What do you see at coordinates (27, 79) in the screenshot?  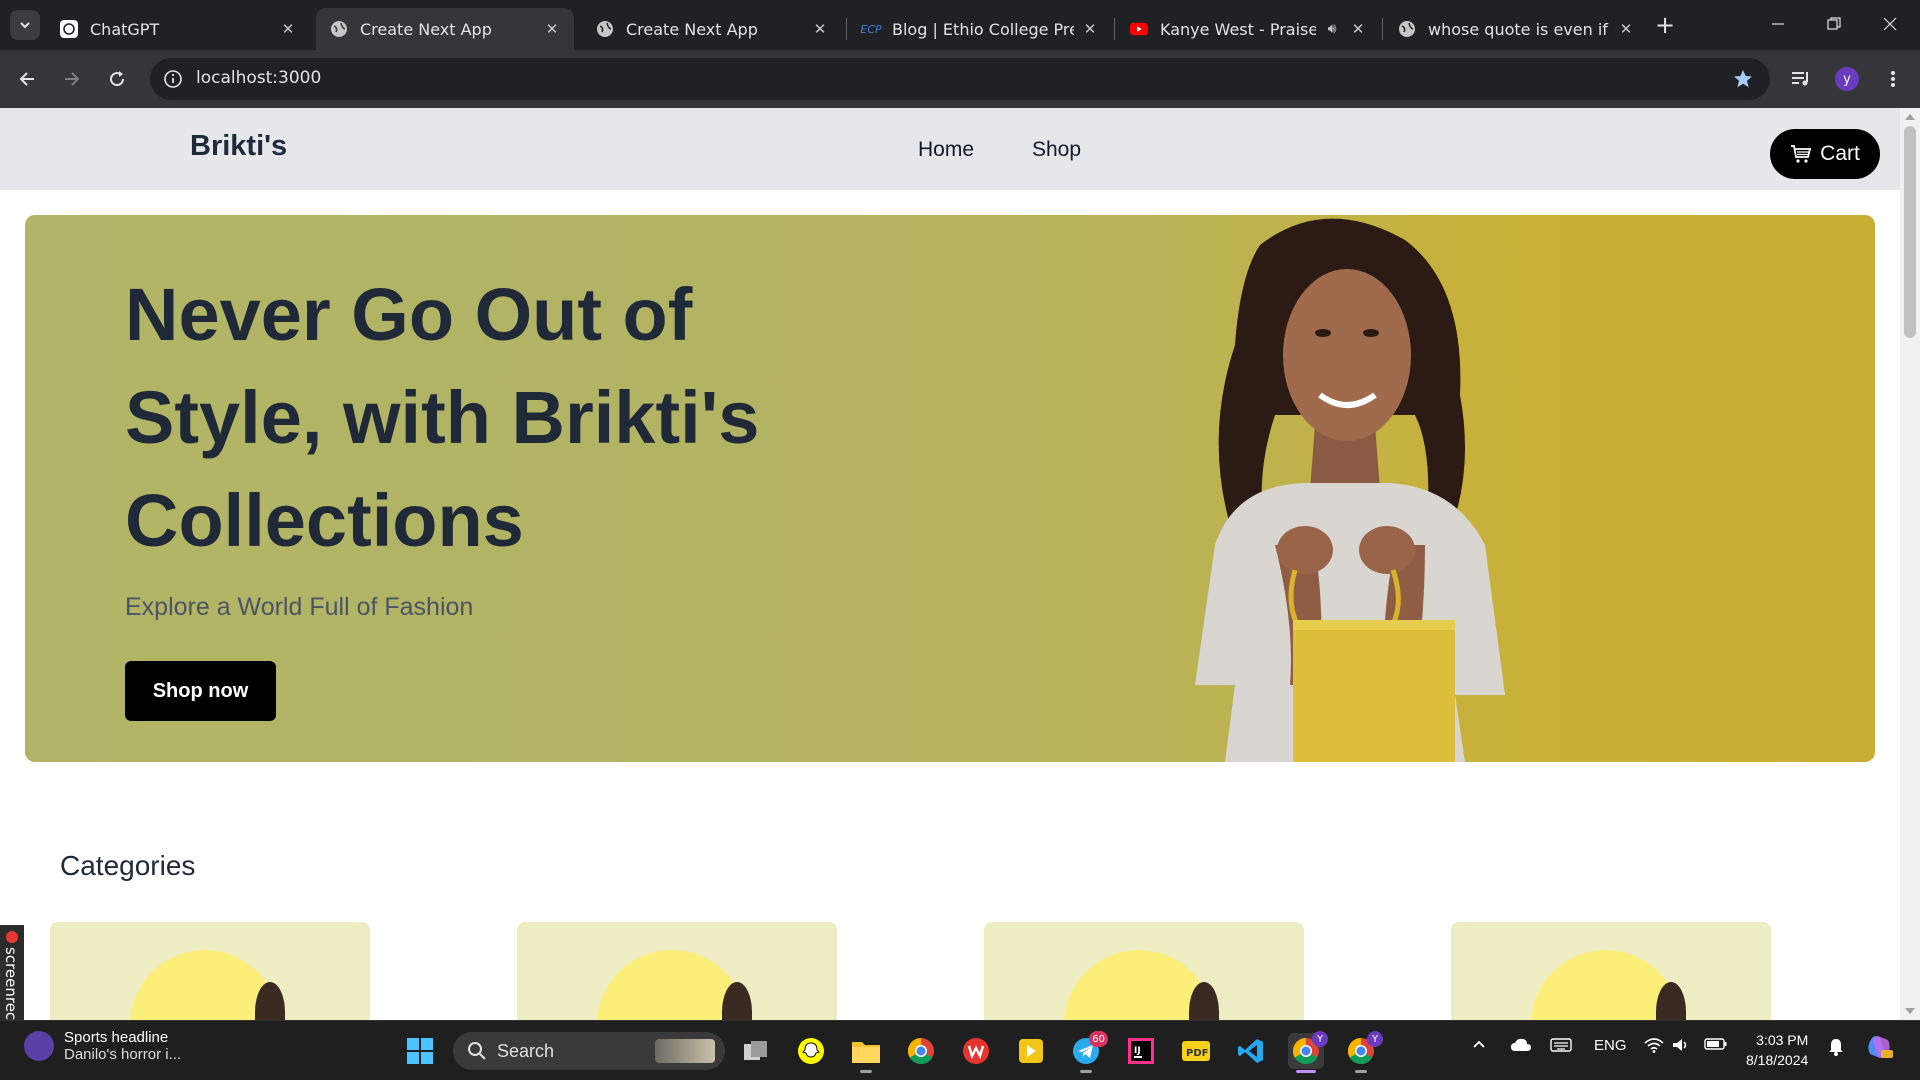 I see `back-button` at bounding box center [27, 79].